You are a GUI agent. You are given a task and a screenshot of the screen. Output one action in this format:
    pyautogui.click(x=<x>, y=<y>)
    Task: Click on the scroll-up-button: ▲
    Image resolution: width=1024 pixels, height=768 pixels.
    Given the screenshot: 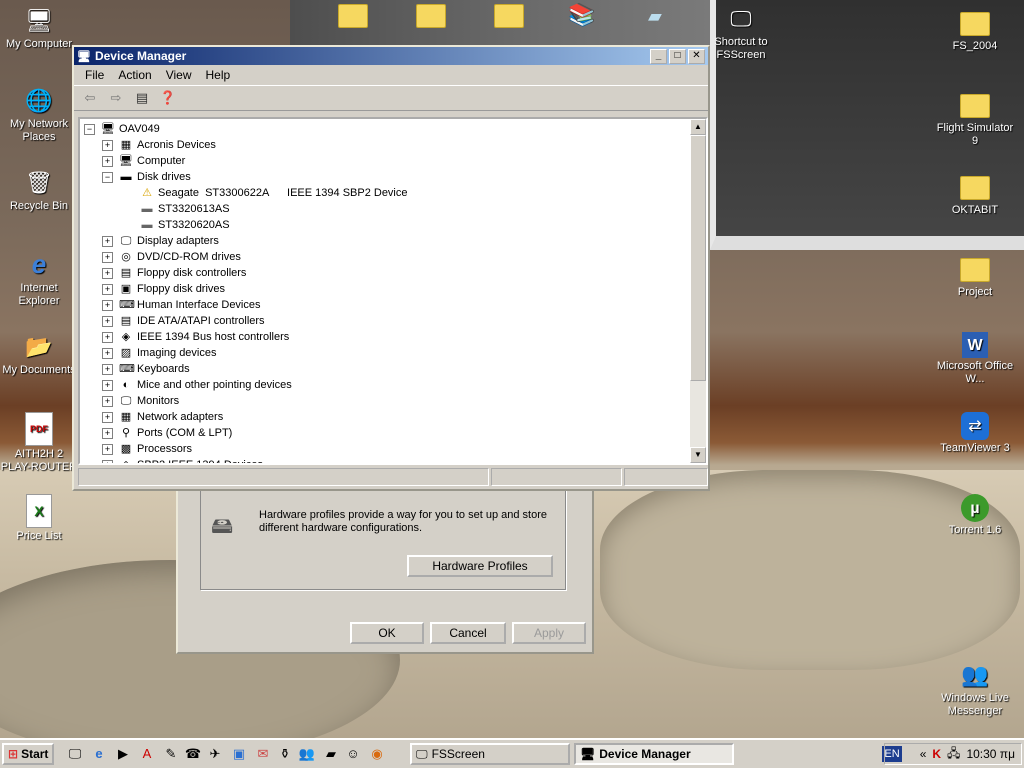 What is the action you would take?
    pyautogui.click(x=698, y=127)
    